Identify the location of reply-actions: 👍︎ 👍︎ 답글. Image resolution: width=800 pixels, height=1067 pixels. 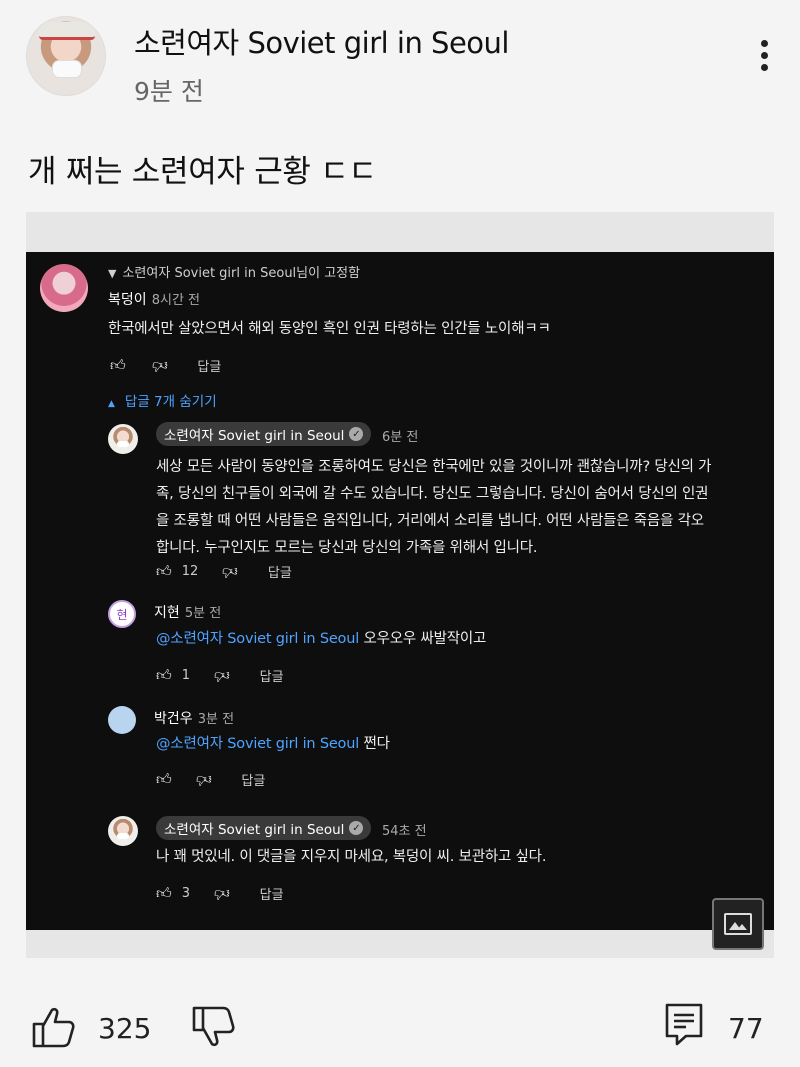
(210, 779).